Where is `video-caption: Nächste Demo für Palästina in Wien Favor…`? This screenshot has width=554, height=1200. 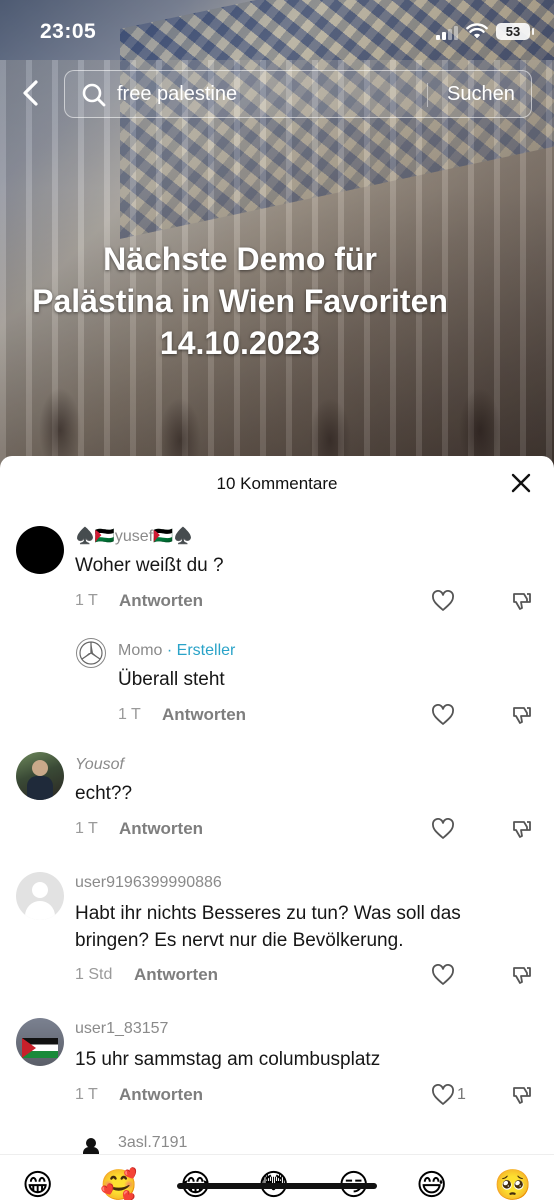
video-caption: Nächste Demo für Palästina in Wien Favor… is located at coordinates (240, 301).